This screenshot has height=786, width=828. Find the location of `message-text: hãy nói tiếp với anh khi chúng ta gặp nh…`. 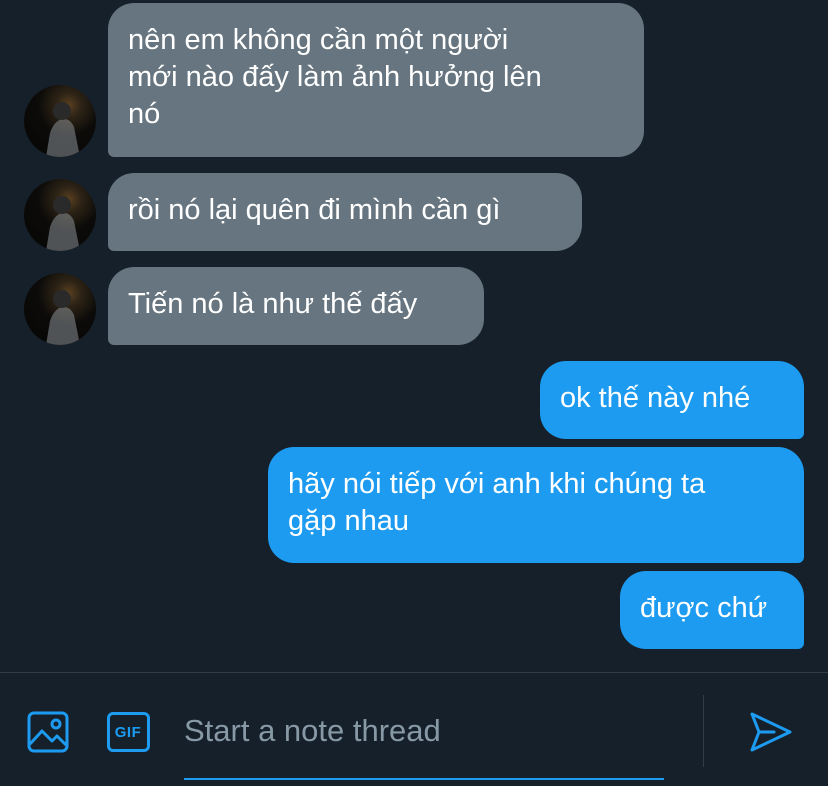

message-text: hãy nói tiếp với anh khi chúng ta gặp nh… is located at coordinates (497, 502).